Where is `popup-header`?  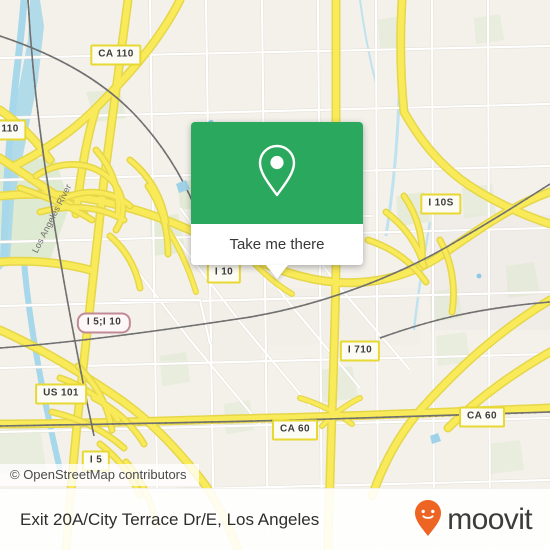
popup-header is located at coordinates (277, 173).